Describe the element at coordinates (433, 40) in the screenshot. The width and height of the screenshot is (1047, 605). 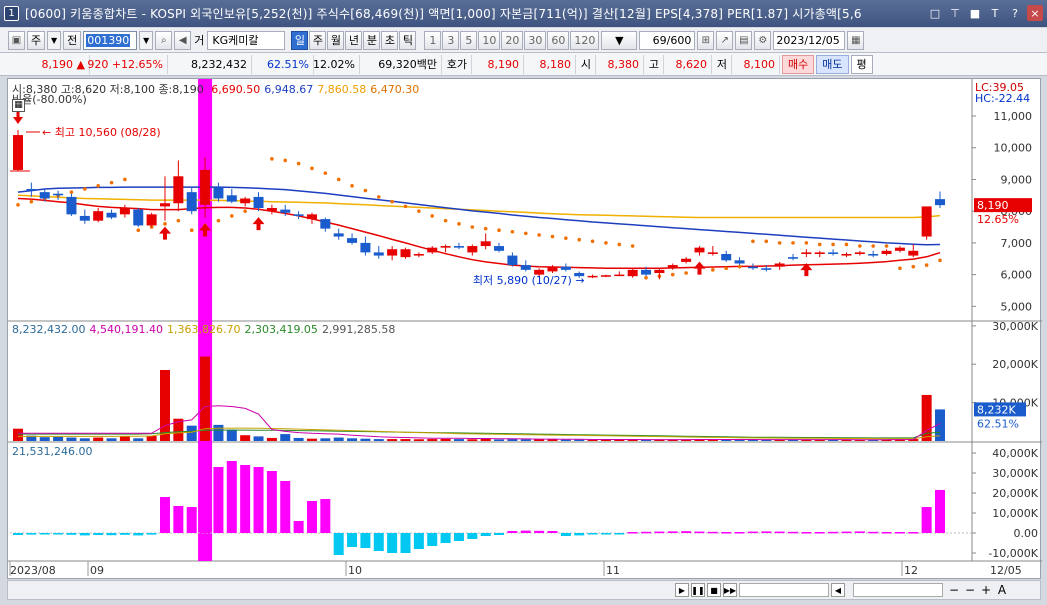
I see `interval-tab: 1` at that location.